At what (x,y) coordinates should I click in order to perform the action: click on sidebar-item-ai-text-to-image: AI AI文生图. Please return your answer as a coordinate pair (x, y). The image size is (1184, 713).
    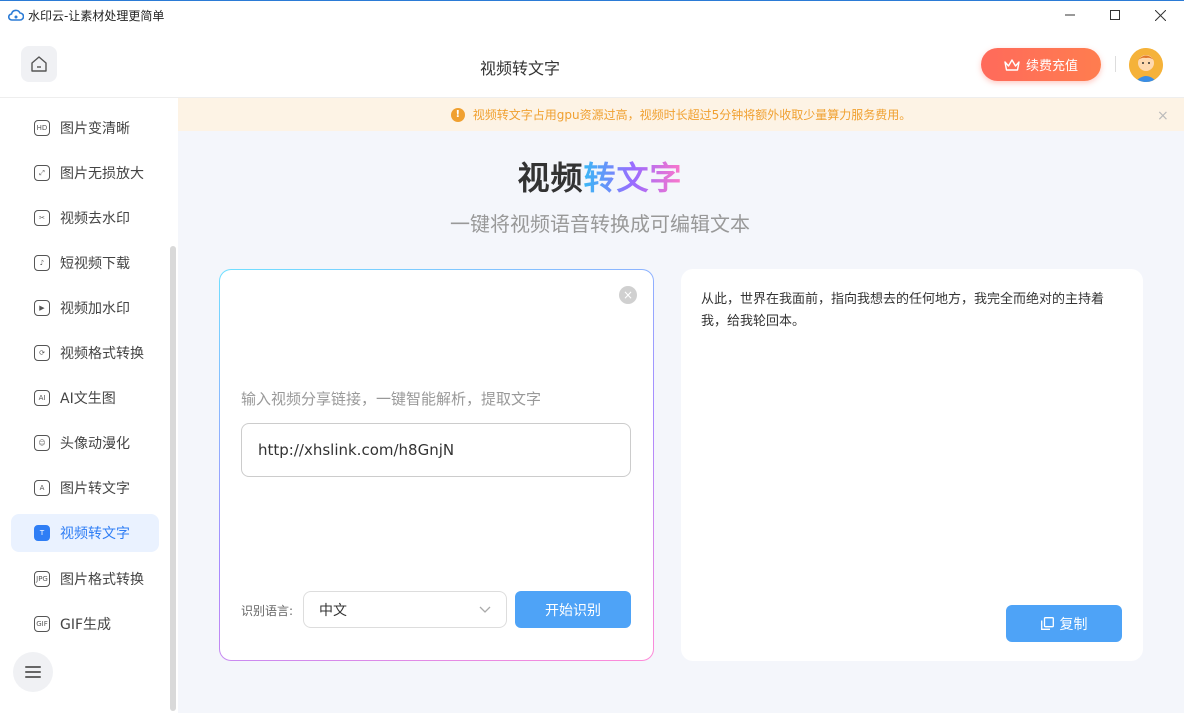
    Looking at the image, I should click on (85, 398).